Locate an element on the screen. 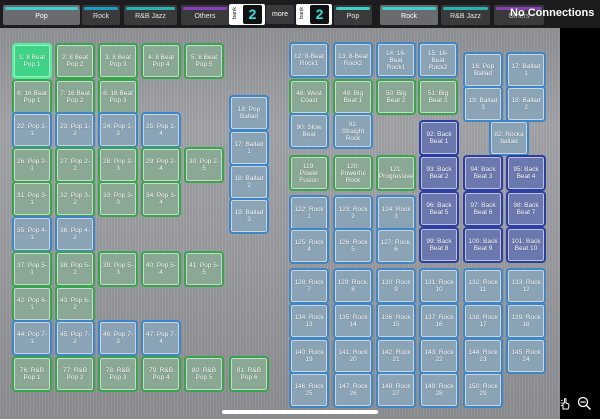  right-pad-16-pop-ballad: 16: Pop Ballad is located at coordinates (483, 70).